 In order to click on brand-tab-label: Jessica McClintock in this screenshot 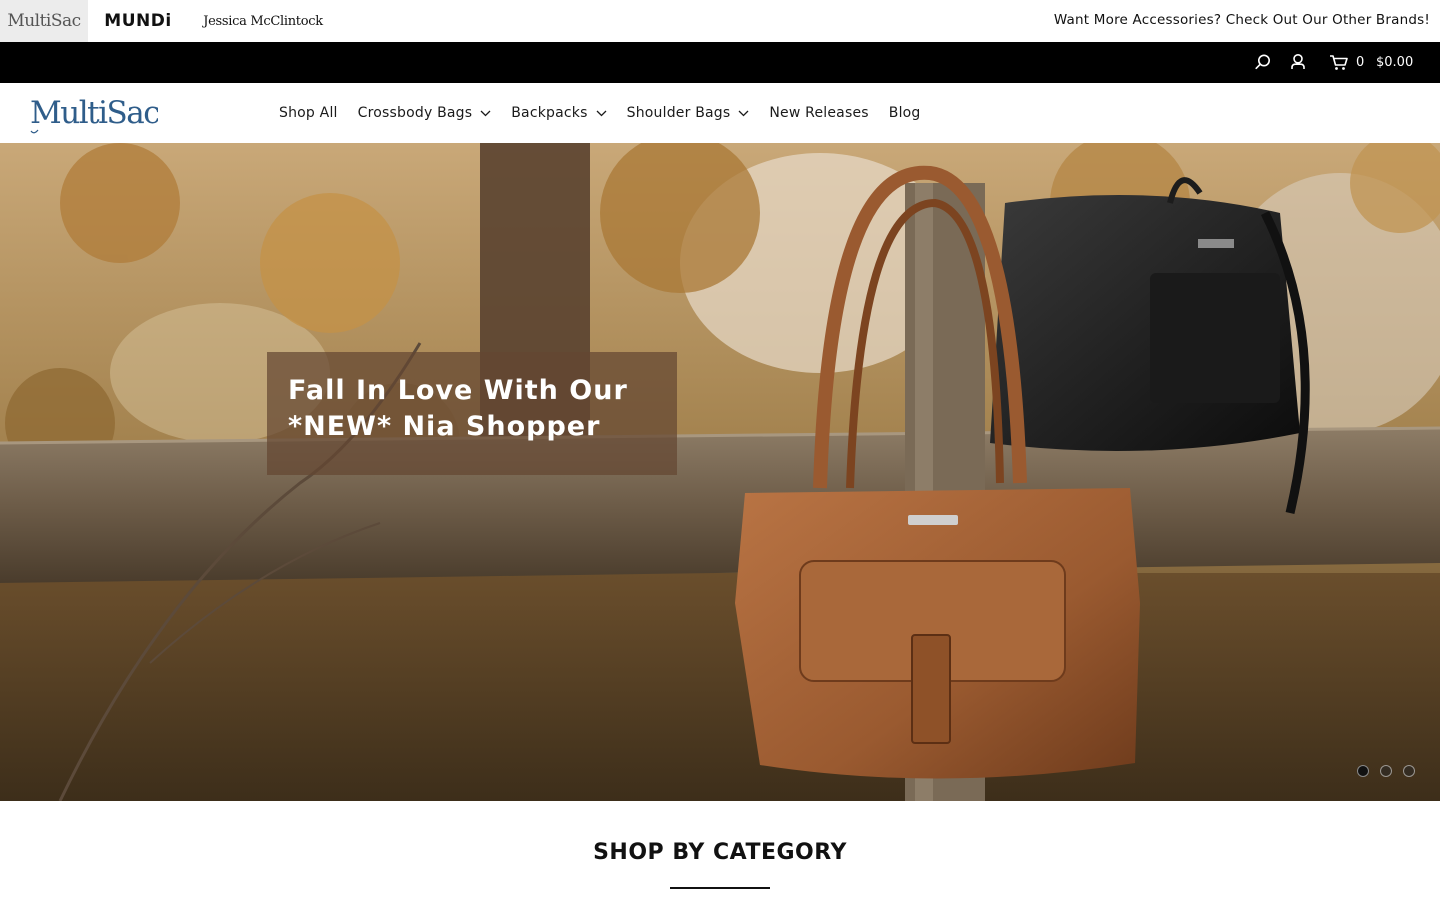, I will do `click(263, 21)`.